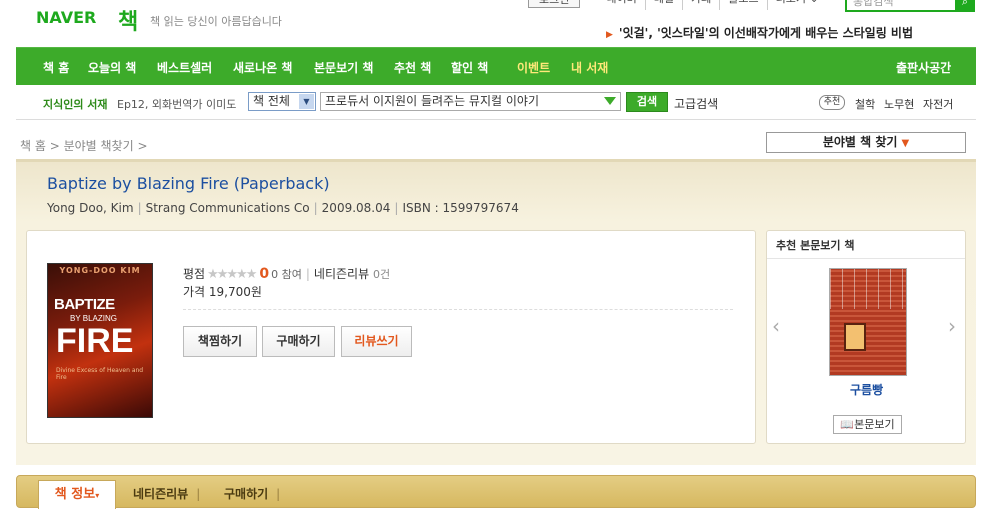 Image resolution: width=987 pixels, height=516 pixels. What do you see at coordinates (306, 101) in the screenshot?
I see `chevron-down-icon: ▼` at bounding box center [306, 101].